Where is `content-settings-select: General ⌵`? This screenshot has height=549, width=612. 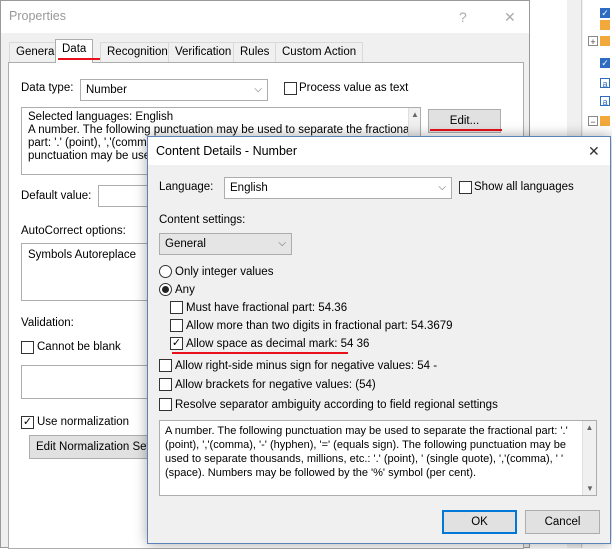 content-settings-select: General ⌵ is located at coordinates (225, 244).